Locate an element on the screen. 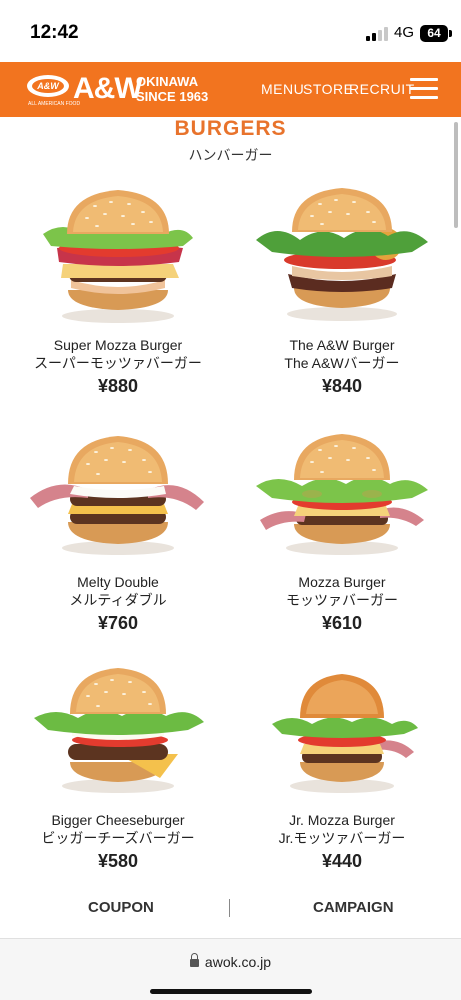  footer-links: COUPON CAMPAIGN is located at coordinates (230, 909).